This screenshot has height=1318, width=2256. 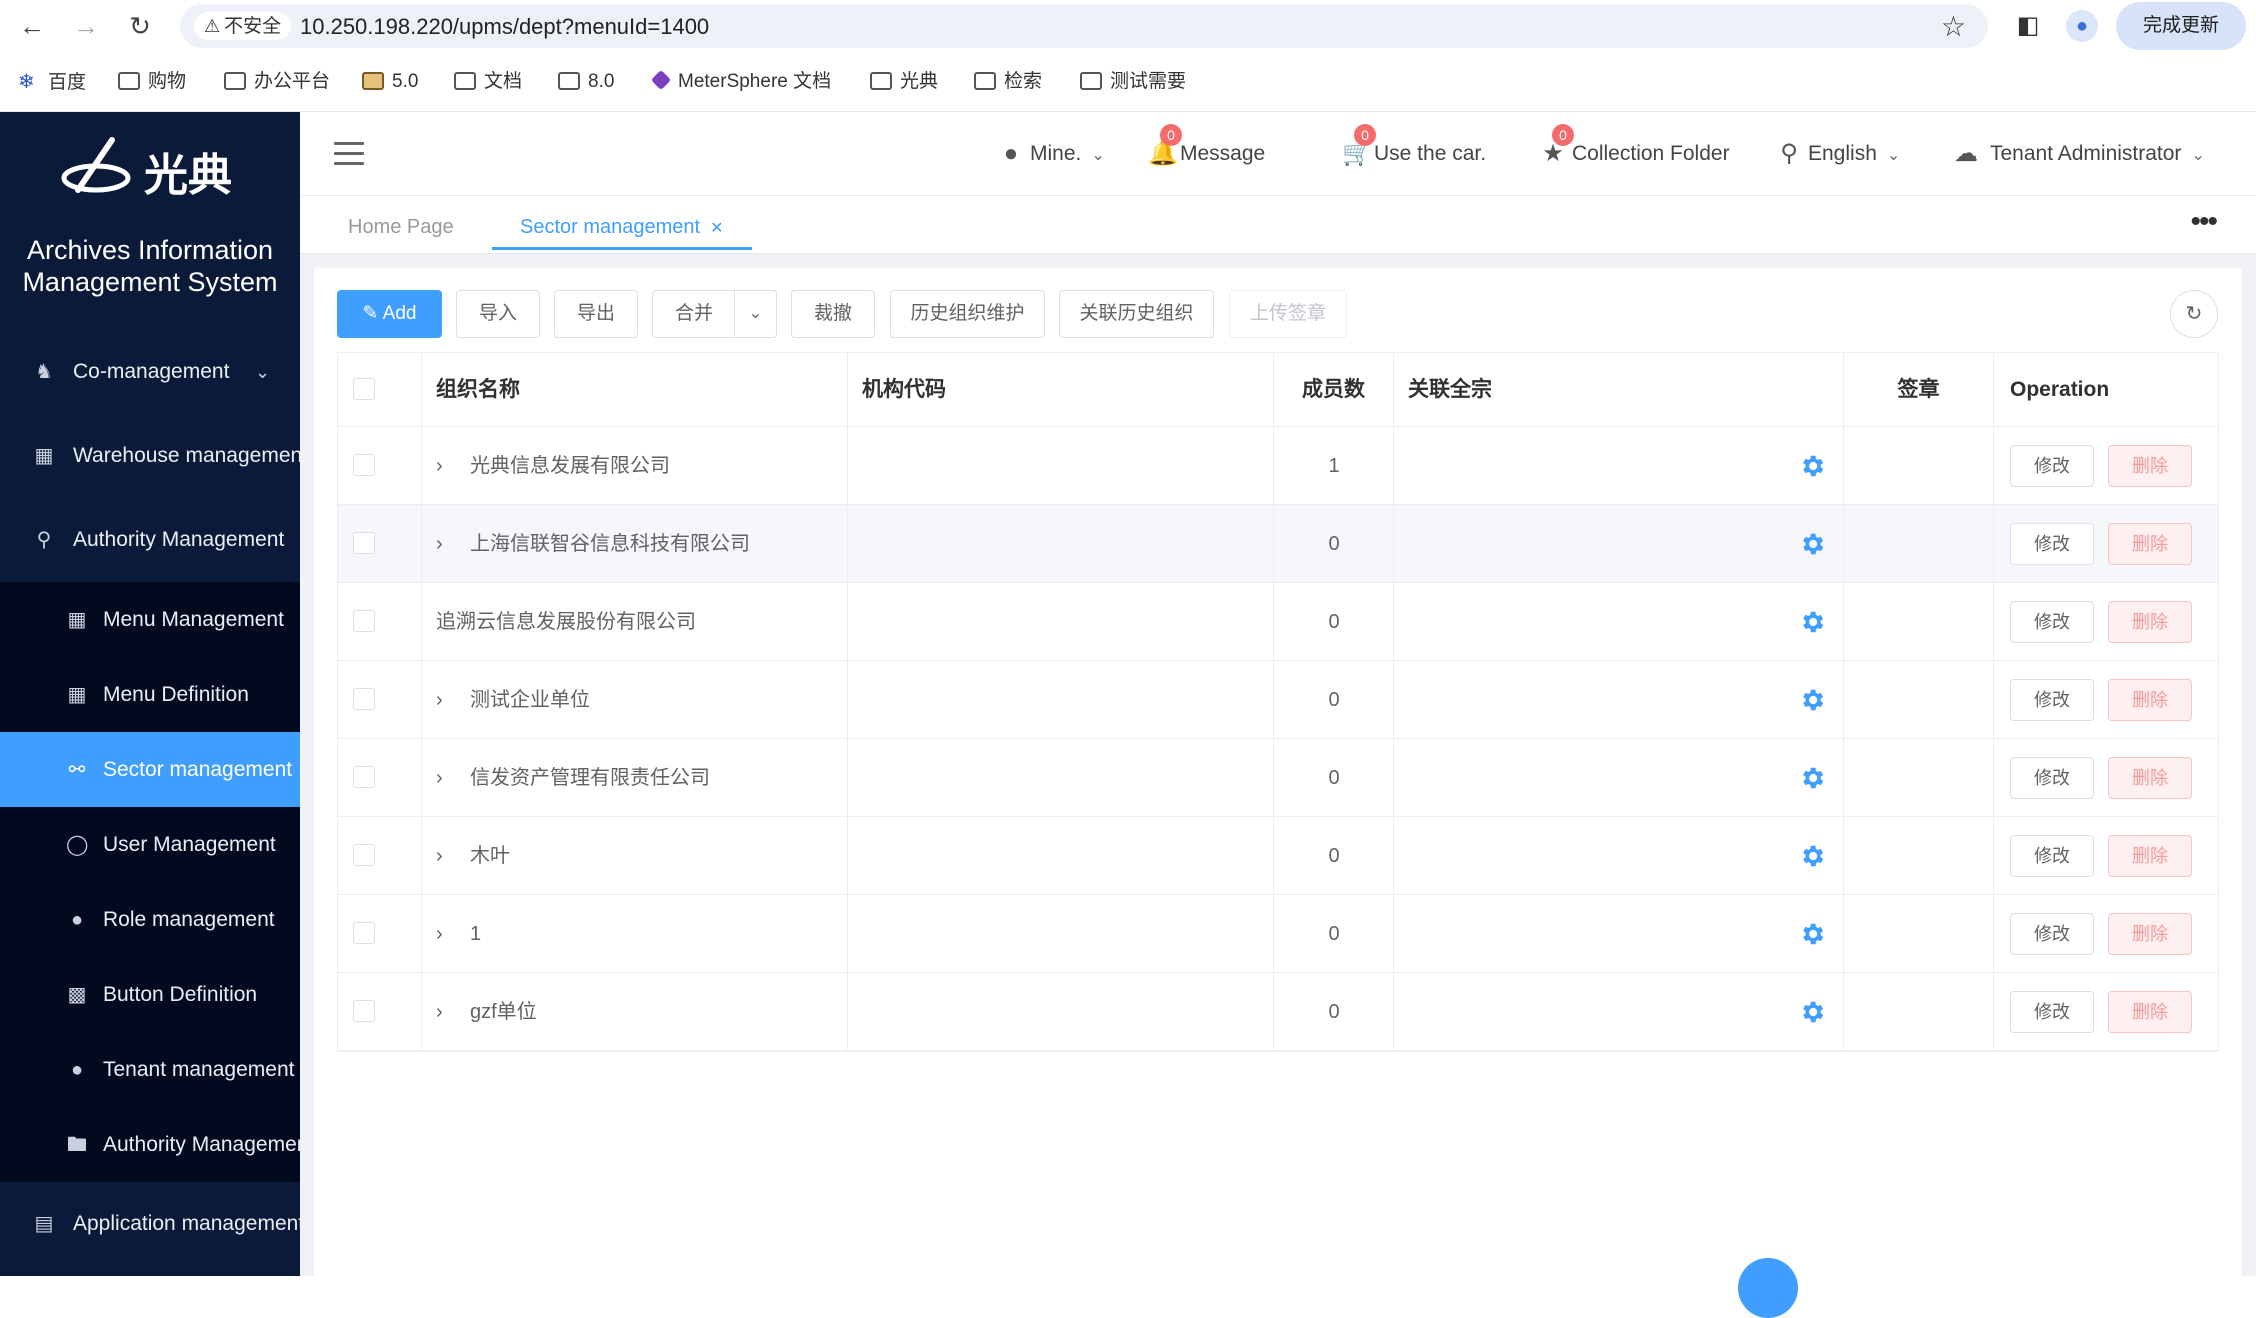 What do you see at coordinates (52, 82) in the screenshot?
I see `bookmark-baidu: ❄ 百度` at bounding box center [52, 82].